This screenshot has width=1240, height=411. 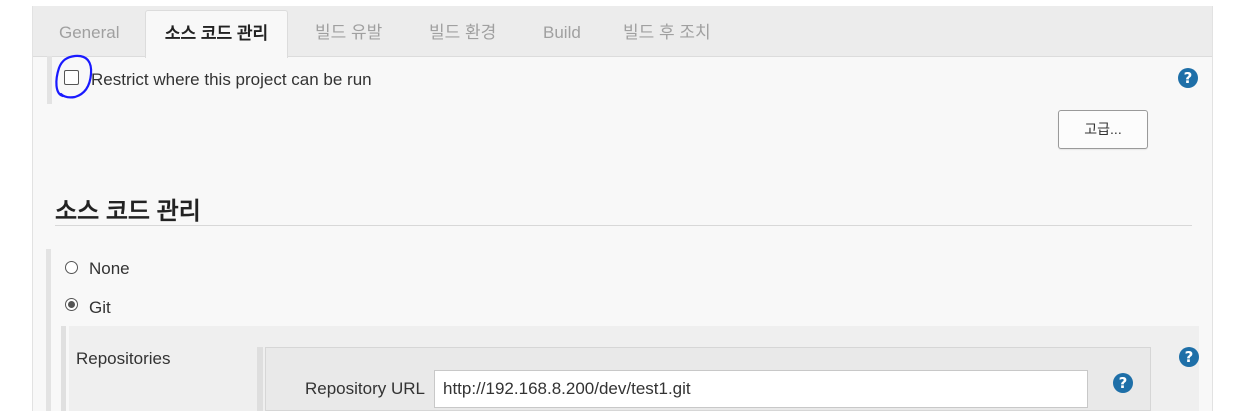 What do you see at coordinates (761, 389) in the screenshot?
I see `repository-url-input: http://192.168.8.200/dev/test1.git` at bounding box center [761, 389].